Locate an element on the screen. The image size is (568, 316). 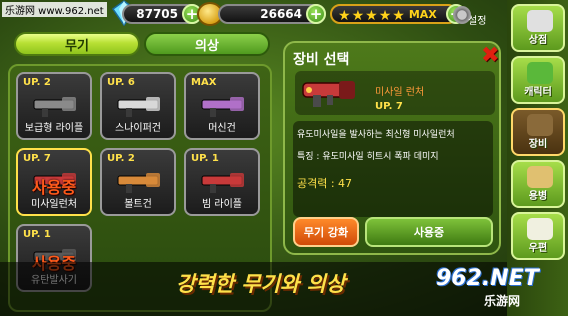
weapon-slot: MAX 머신건 is located at coordinates (222, 106).